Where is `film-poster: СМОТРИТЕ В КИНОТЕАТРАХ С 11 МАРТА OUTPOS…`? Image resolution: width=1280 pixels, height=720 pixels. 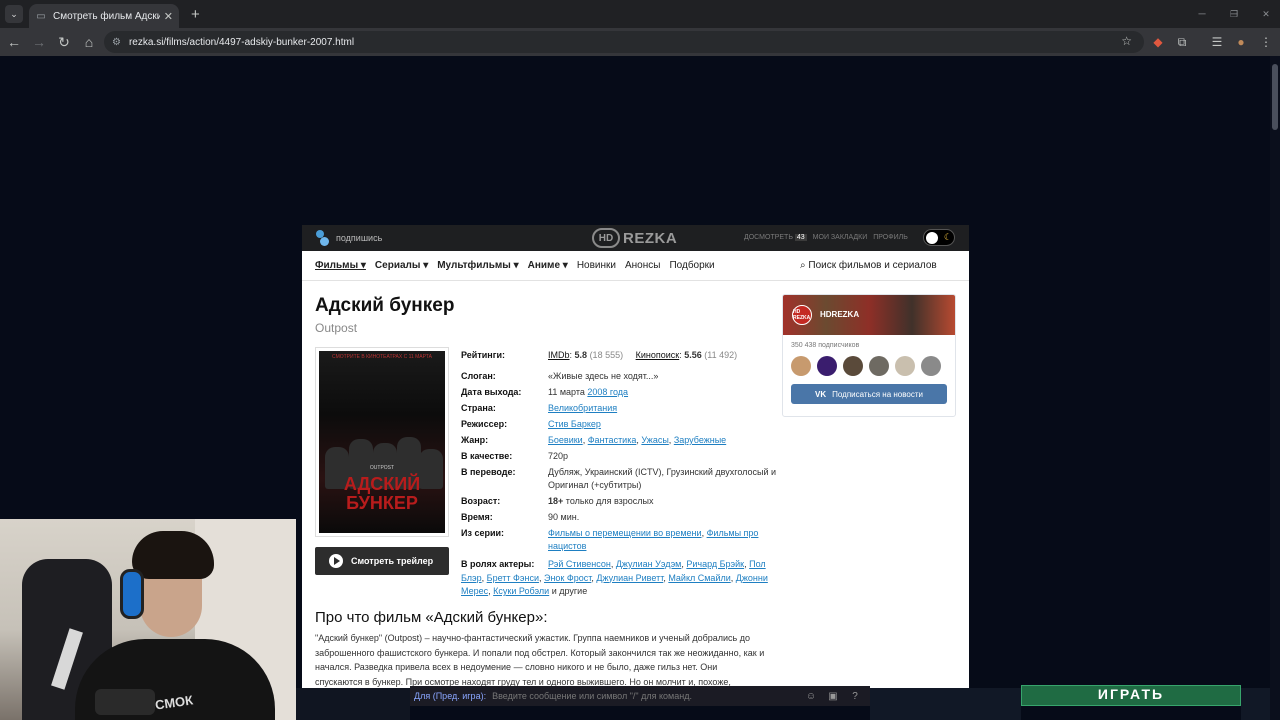
film-poster: СМОТРИТЕ В КИНОТЕАТРАХ С 11 МАРТА OUTPOS… is located at coordinates (382, 442).